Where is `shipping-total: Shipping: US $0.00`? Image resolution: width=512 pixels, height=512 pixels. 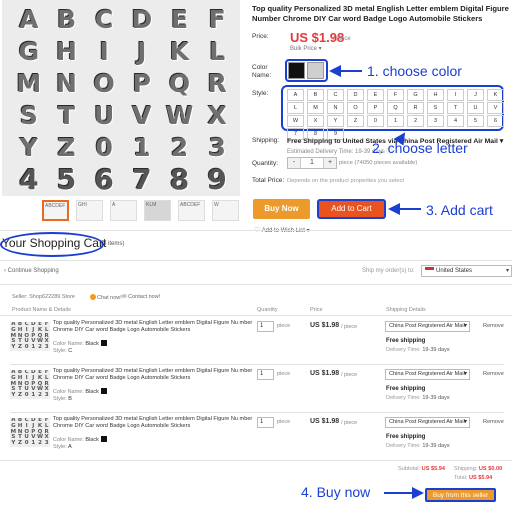
shipping-total: Shipping: US $0.00 is located at coordinates (478, 469).